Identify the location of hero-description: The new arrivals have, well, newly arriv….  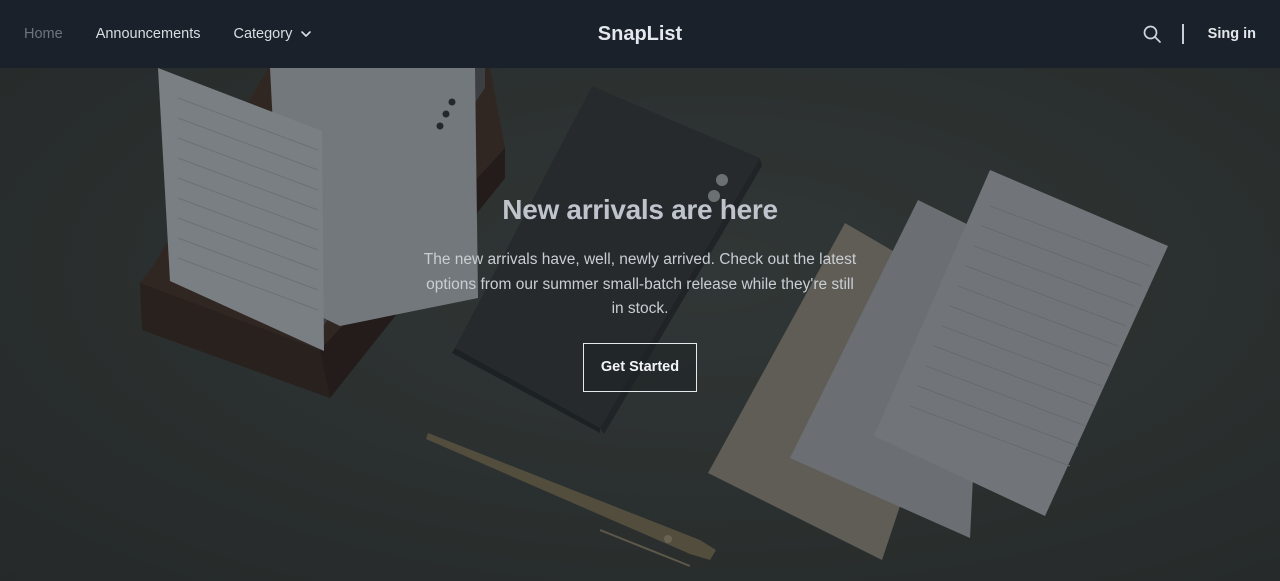
(640, 284).